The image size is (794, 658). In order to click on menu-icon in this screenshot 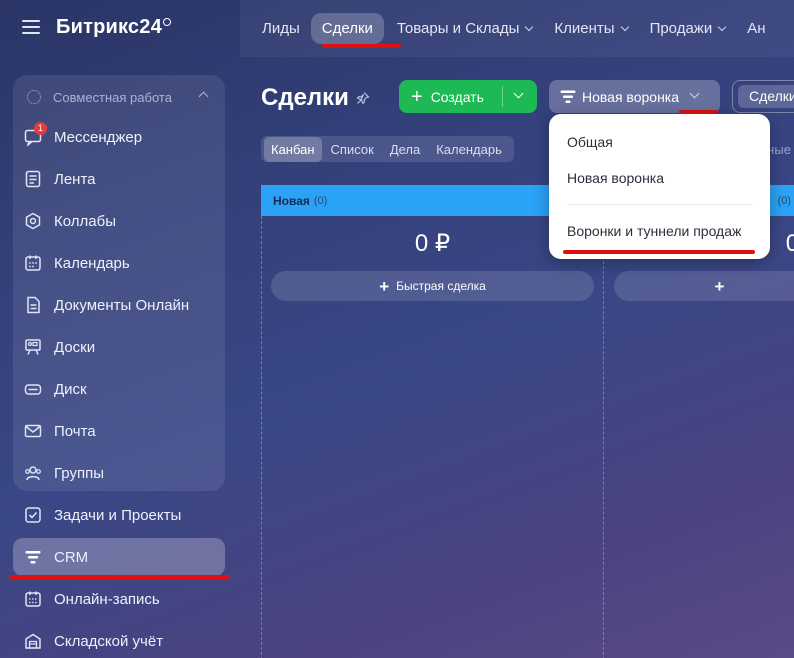, I will do `click(31, 27)`.